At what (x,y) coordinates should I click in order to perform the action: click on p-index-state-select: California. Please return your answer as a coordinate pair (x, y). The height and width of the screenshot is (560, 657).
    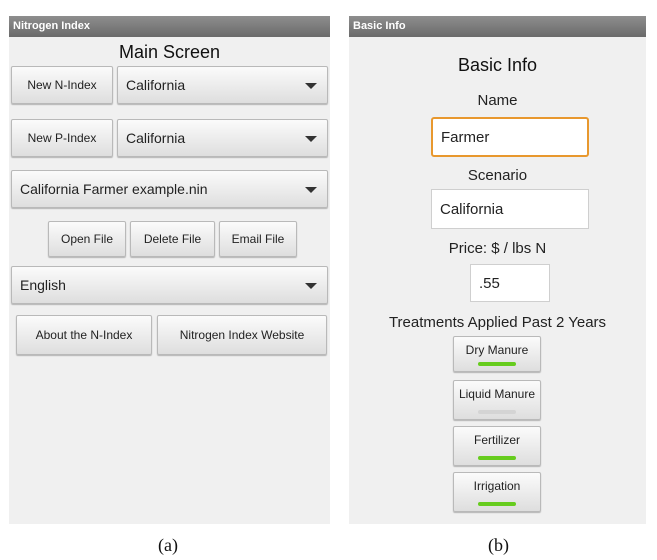
    Looking at the image, I should click on (222, 138).